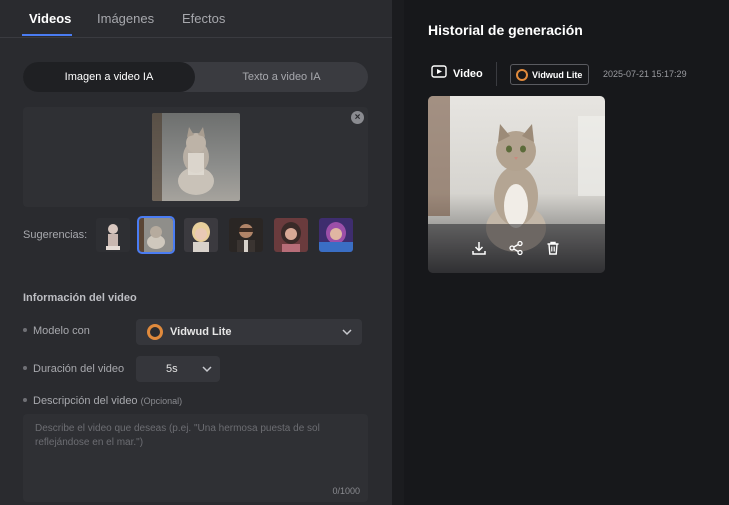 This screenshot has height=505, width=729. Describe the element at coordinates (47, 35) in the screenshot. I see `active-tab-indicator` at that location.